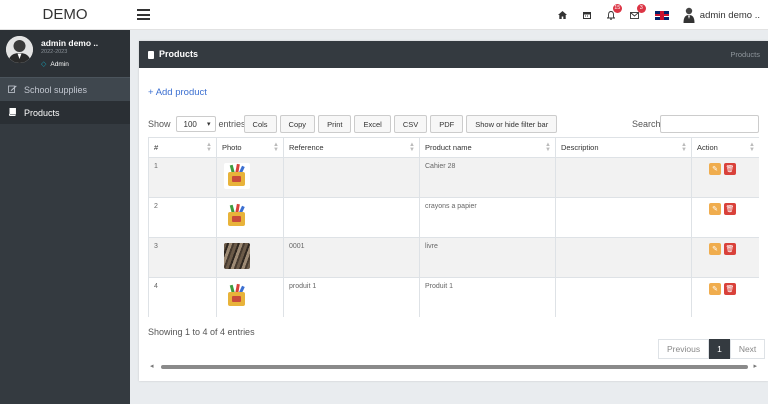  I want to click on excel-button: Excel, so click(372, 124).